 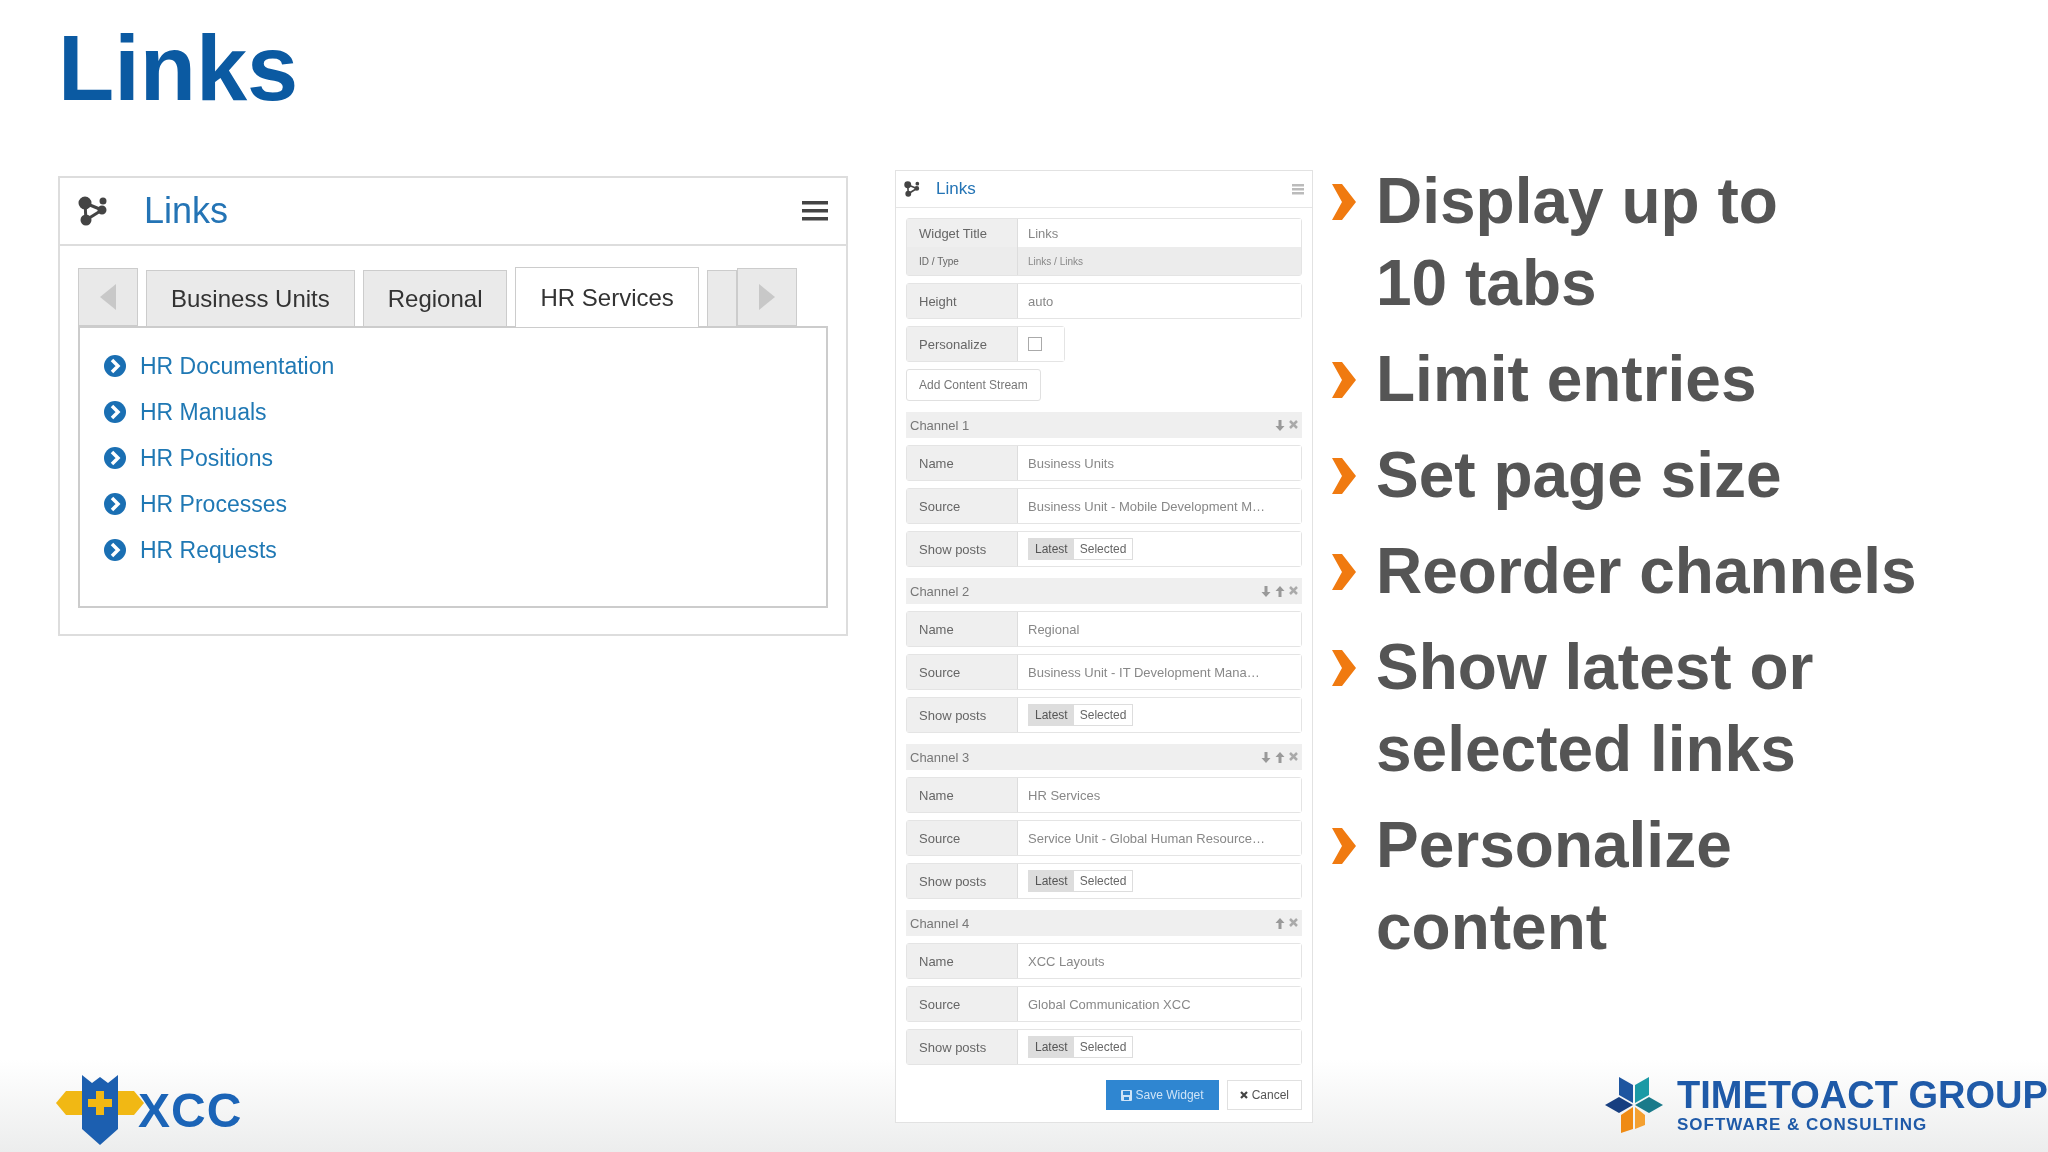 What do you see at coordinates (435, 298) in the screenshot?
I see `tab: Regional` at bounding box center [435, 298].